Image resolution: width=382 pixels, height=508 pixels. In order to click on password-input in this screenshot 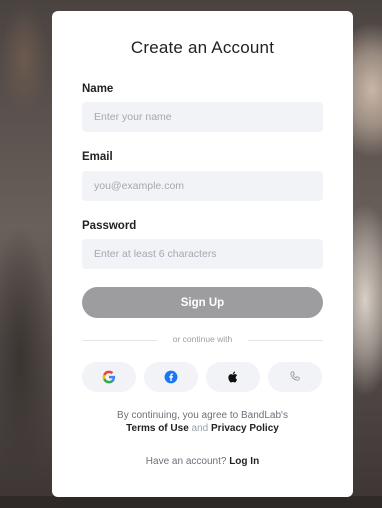, I will do `click(202, 254)`.